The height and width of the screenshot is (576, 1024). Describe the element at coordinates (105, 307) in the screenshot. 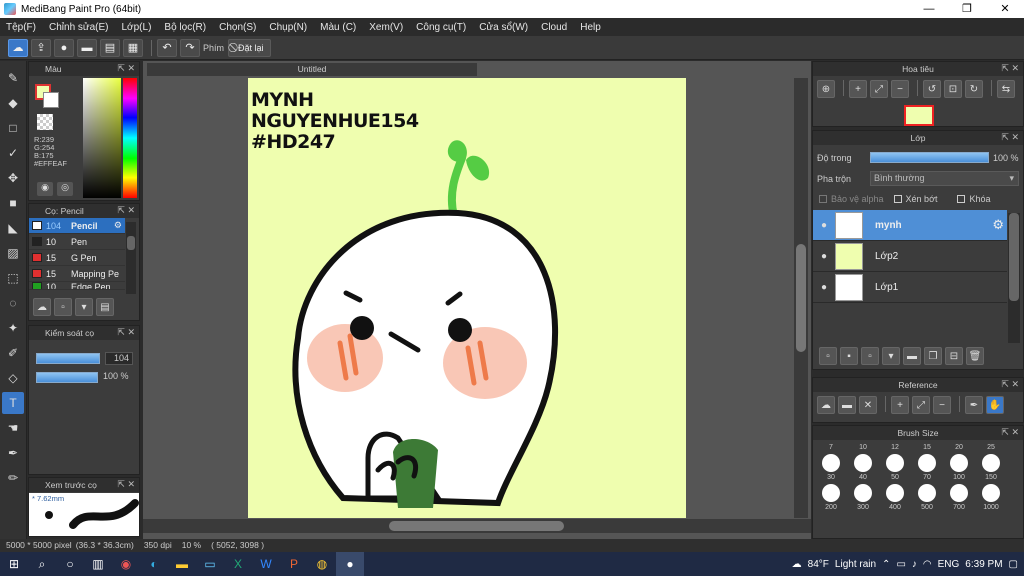

I see `brush-settings-icon: ▤` at that location.